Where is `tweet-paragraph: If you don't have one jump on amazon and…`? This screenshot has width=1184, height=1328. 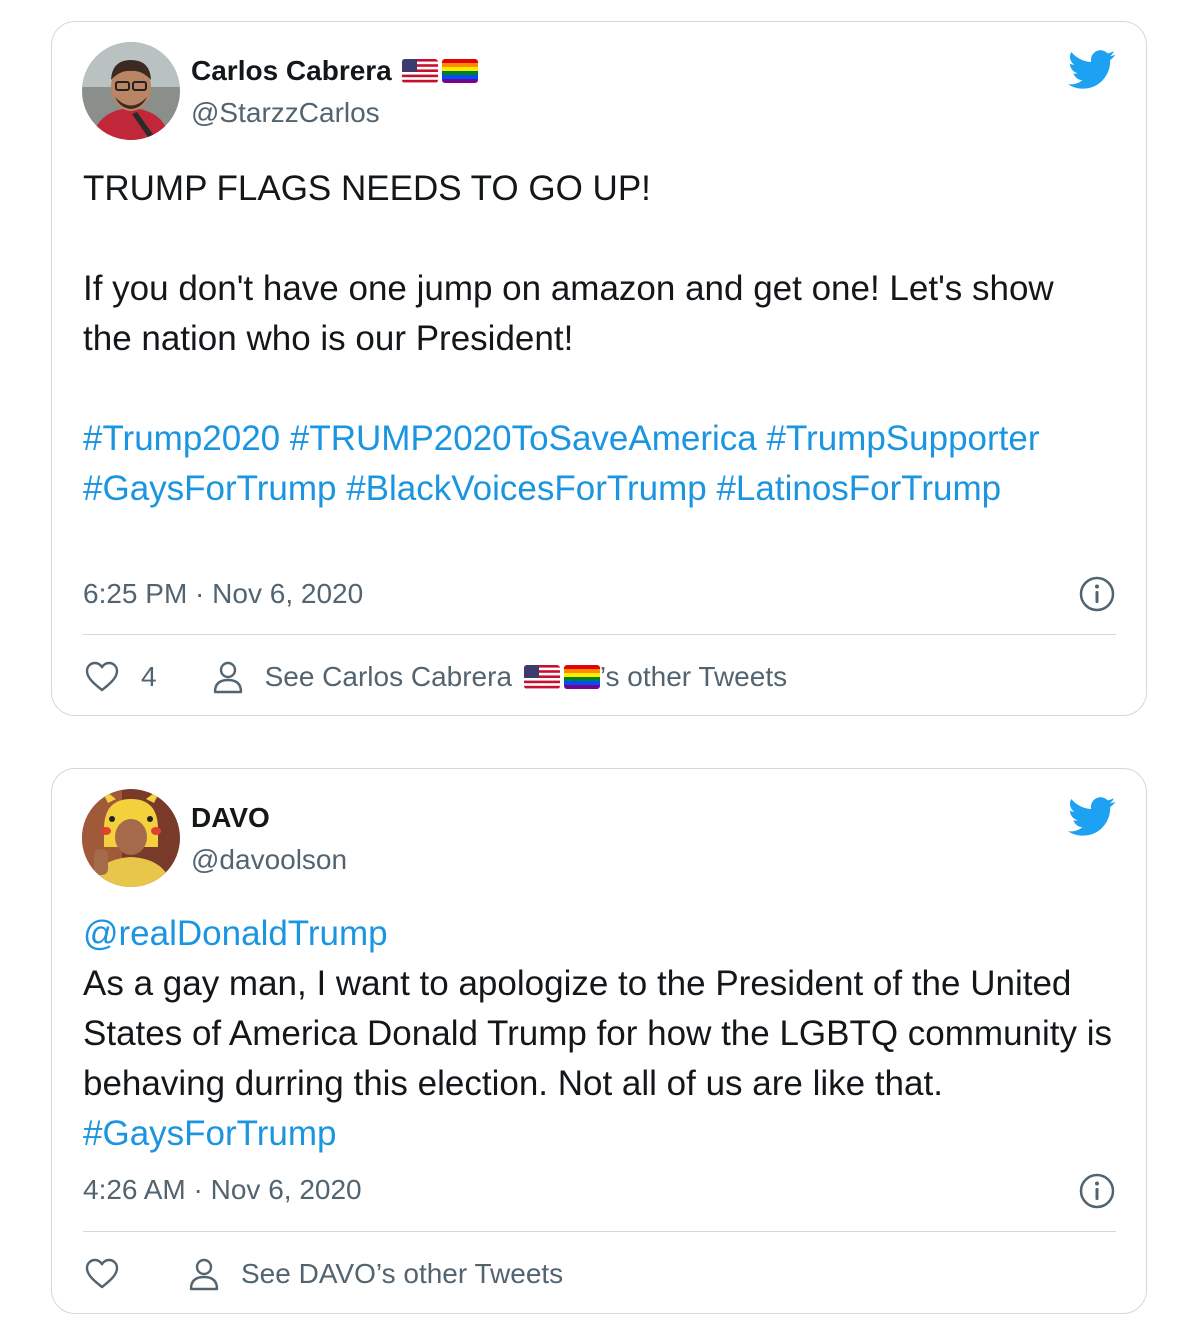
tweet-paragraph: If you don't have one jump on amazon and… is located at coordinates (568, 313).